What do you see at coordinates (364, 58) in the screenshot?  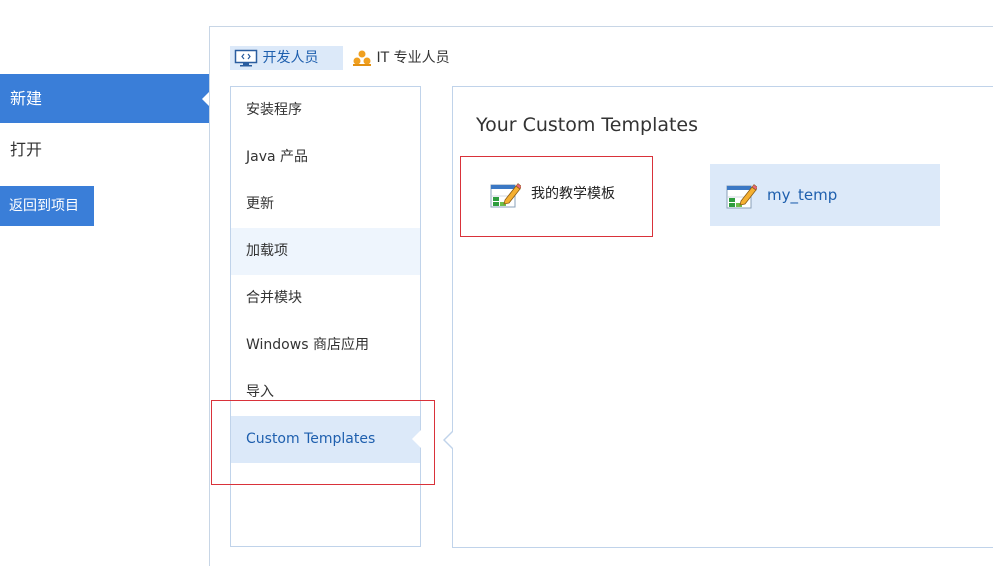 I see `people-group-icon` at bounding box center [364, 58].